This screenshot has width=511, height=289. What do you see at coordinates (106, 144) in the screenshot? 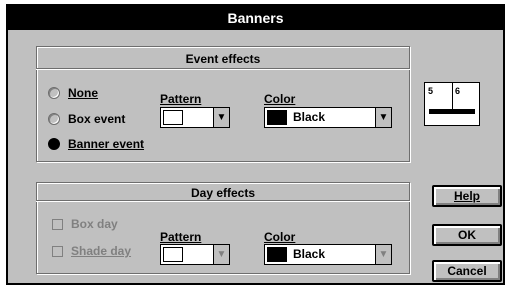
I see `radio-banner-event-label: Banner event` at bounding box center [106, 144].